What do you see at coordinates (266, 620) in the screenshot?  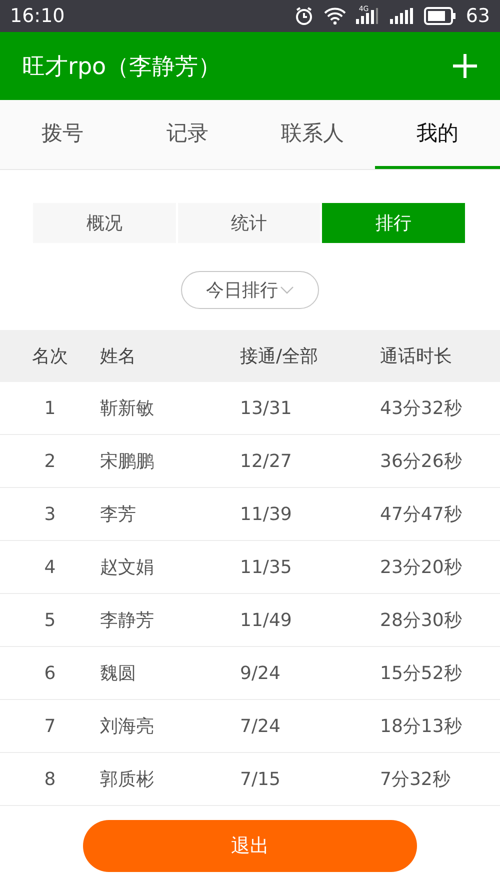 I see `table-cell-text: 11/49` at bounding box center [266, 620].